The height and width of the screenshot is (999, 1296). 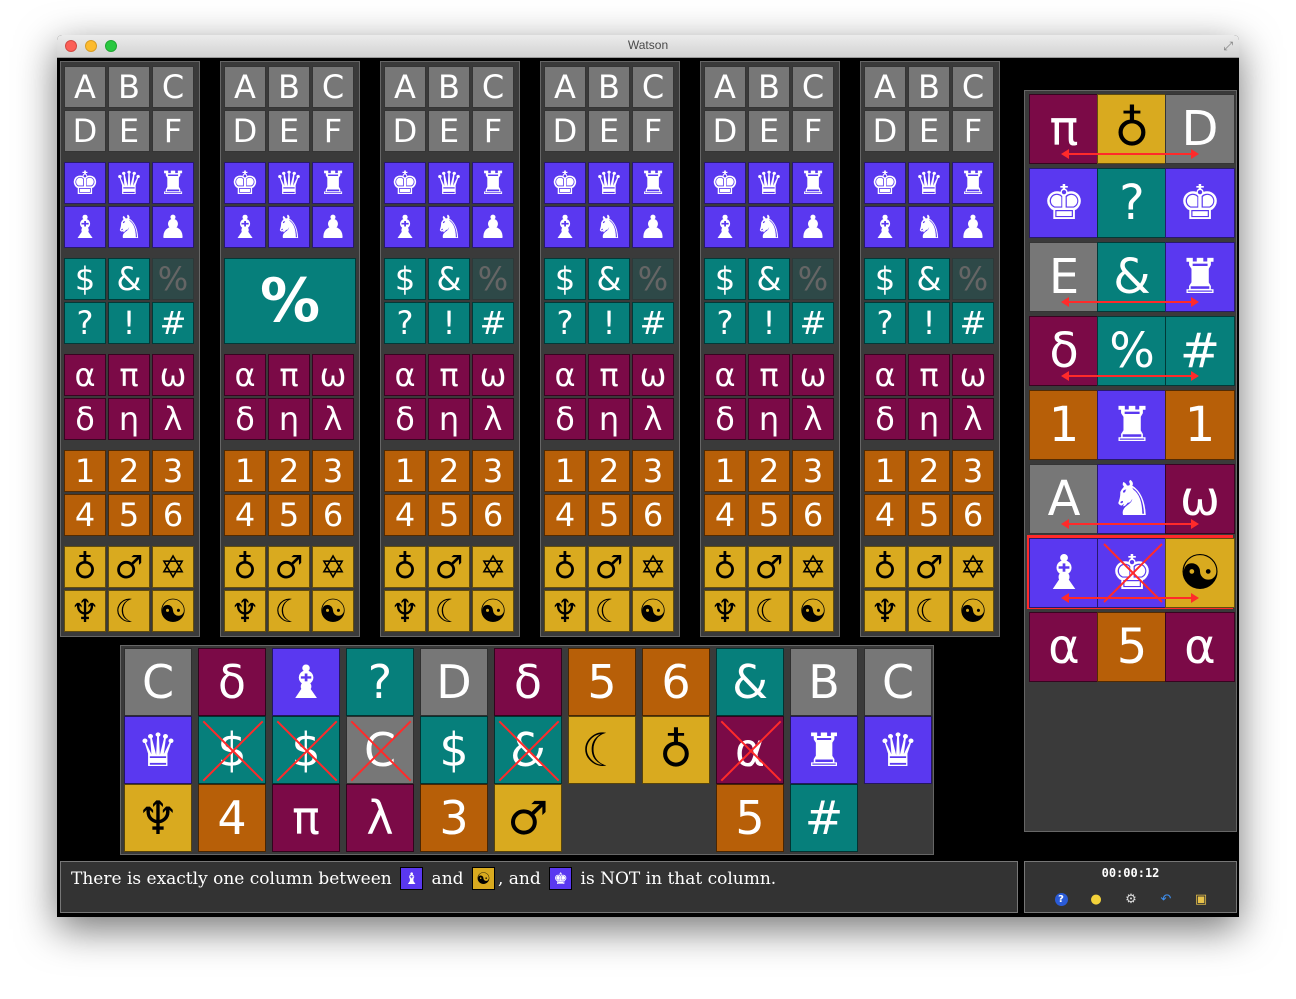 I want to click on grid-candidate-3-6-2: ♂, so click(x=449, y=567).